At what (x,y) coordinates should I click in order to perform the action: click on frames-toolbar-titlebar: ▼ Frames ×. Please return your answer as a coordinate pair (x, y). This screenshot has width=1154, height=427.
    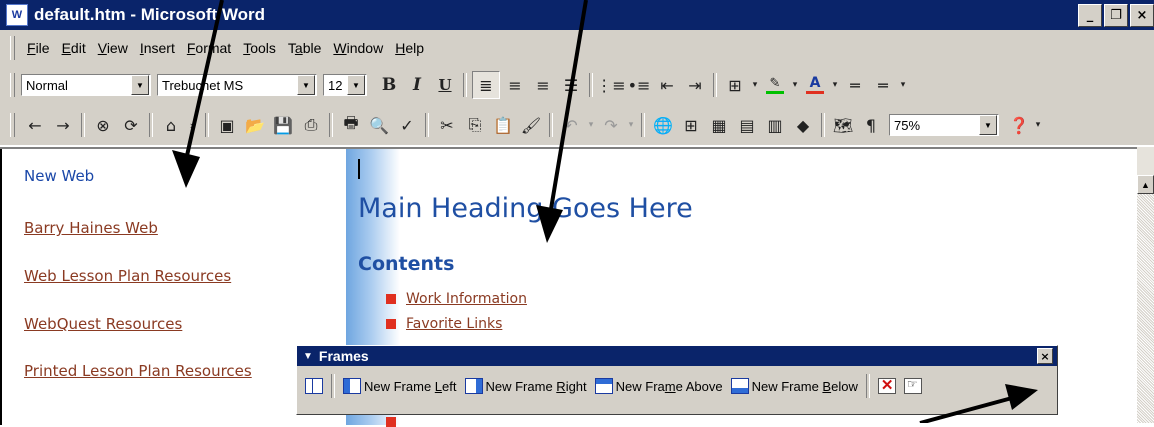
    Looking at the image, I should click on (677, 356).